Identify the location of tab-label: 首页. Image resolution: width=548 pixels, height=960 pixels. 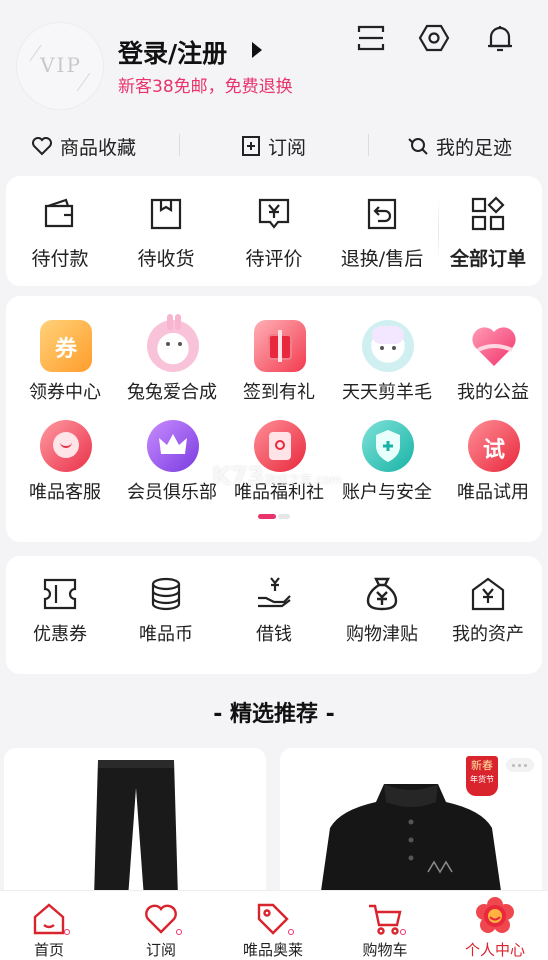
(48, 950).